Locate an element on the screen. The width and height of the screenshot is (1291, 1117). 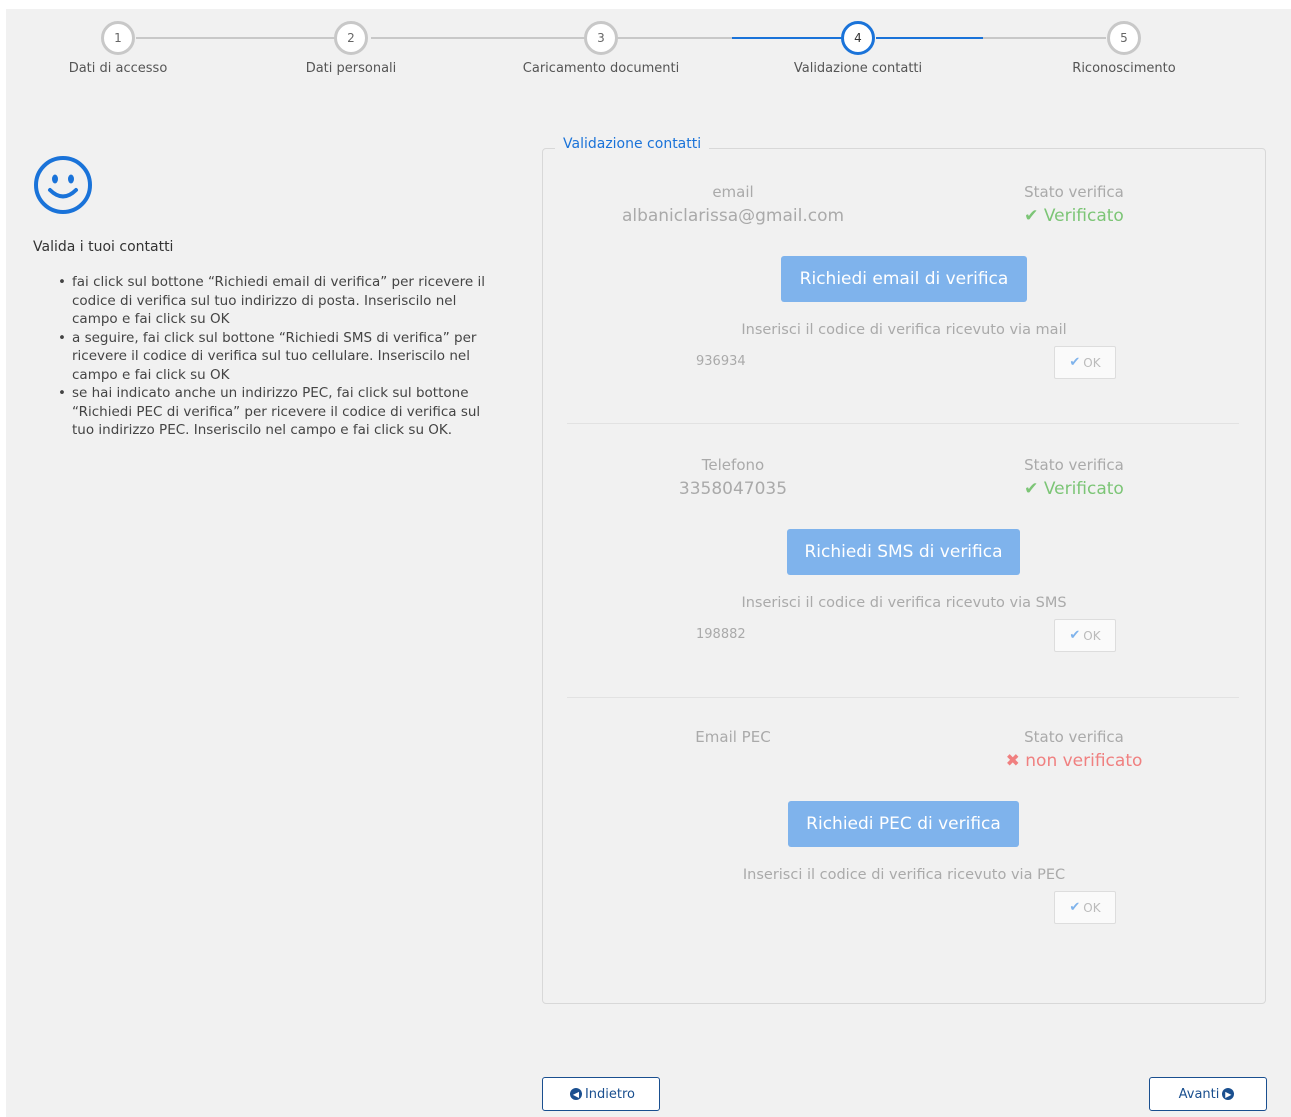
step-label: Dati personali is located at coordinates (351, 68).